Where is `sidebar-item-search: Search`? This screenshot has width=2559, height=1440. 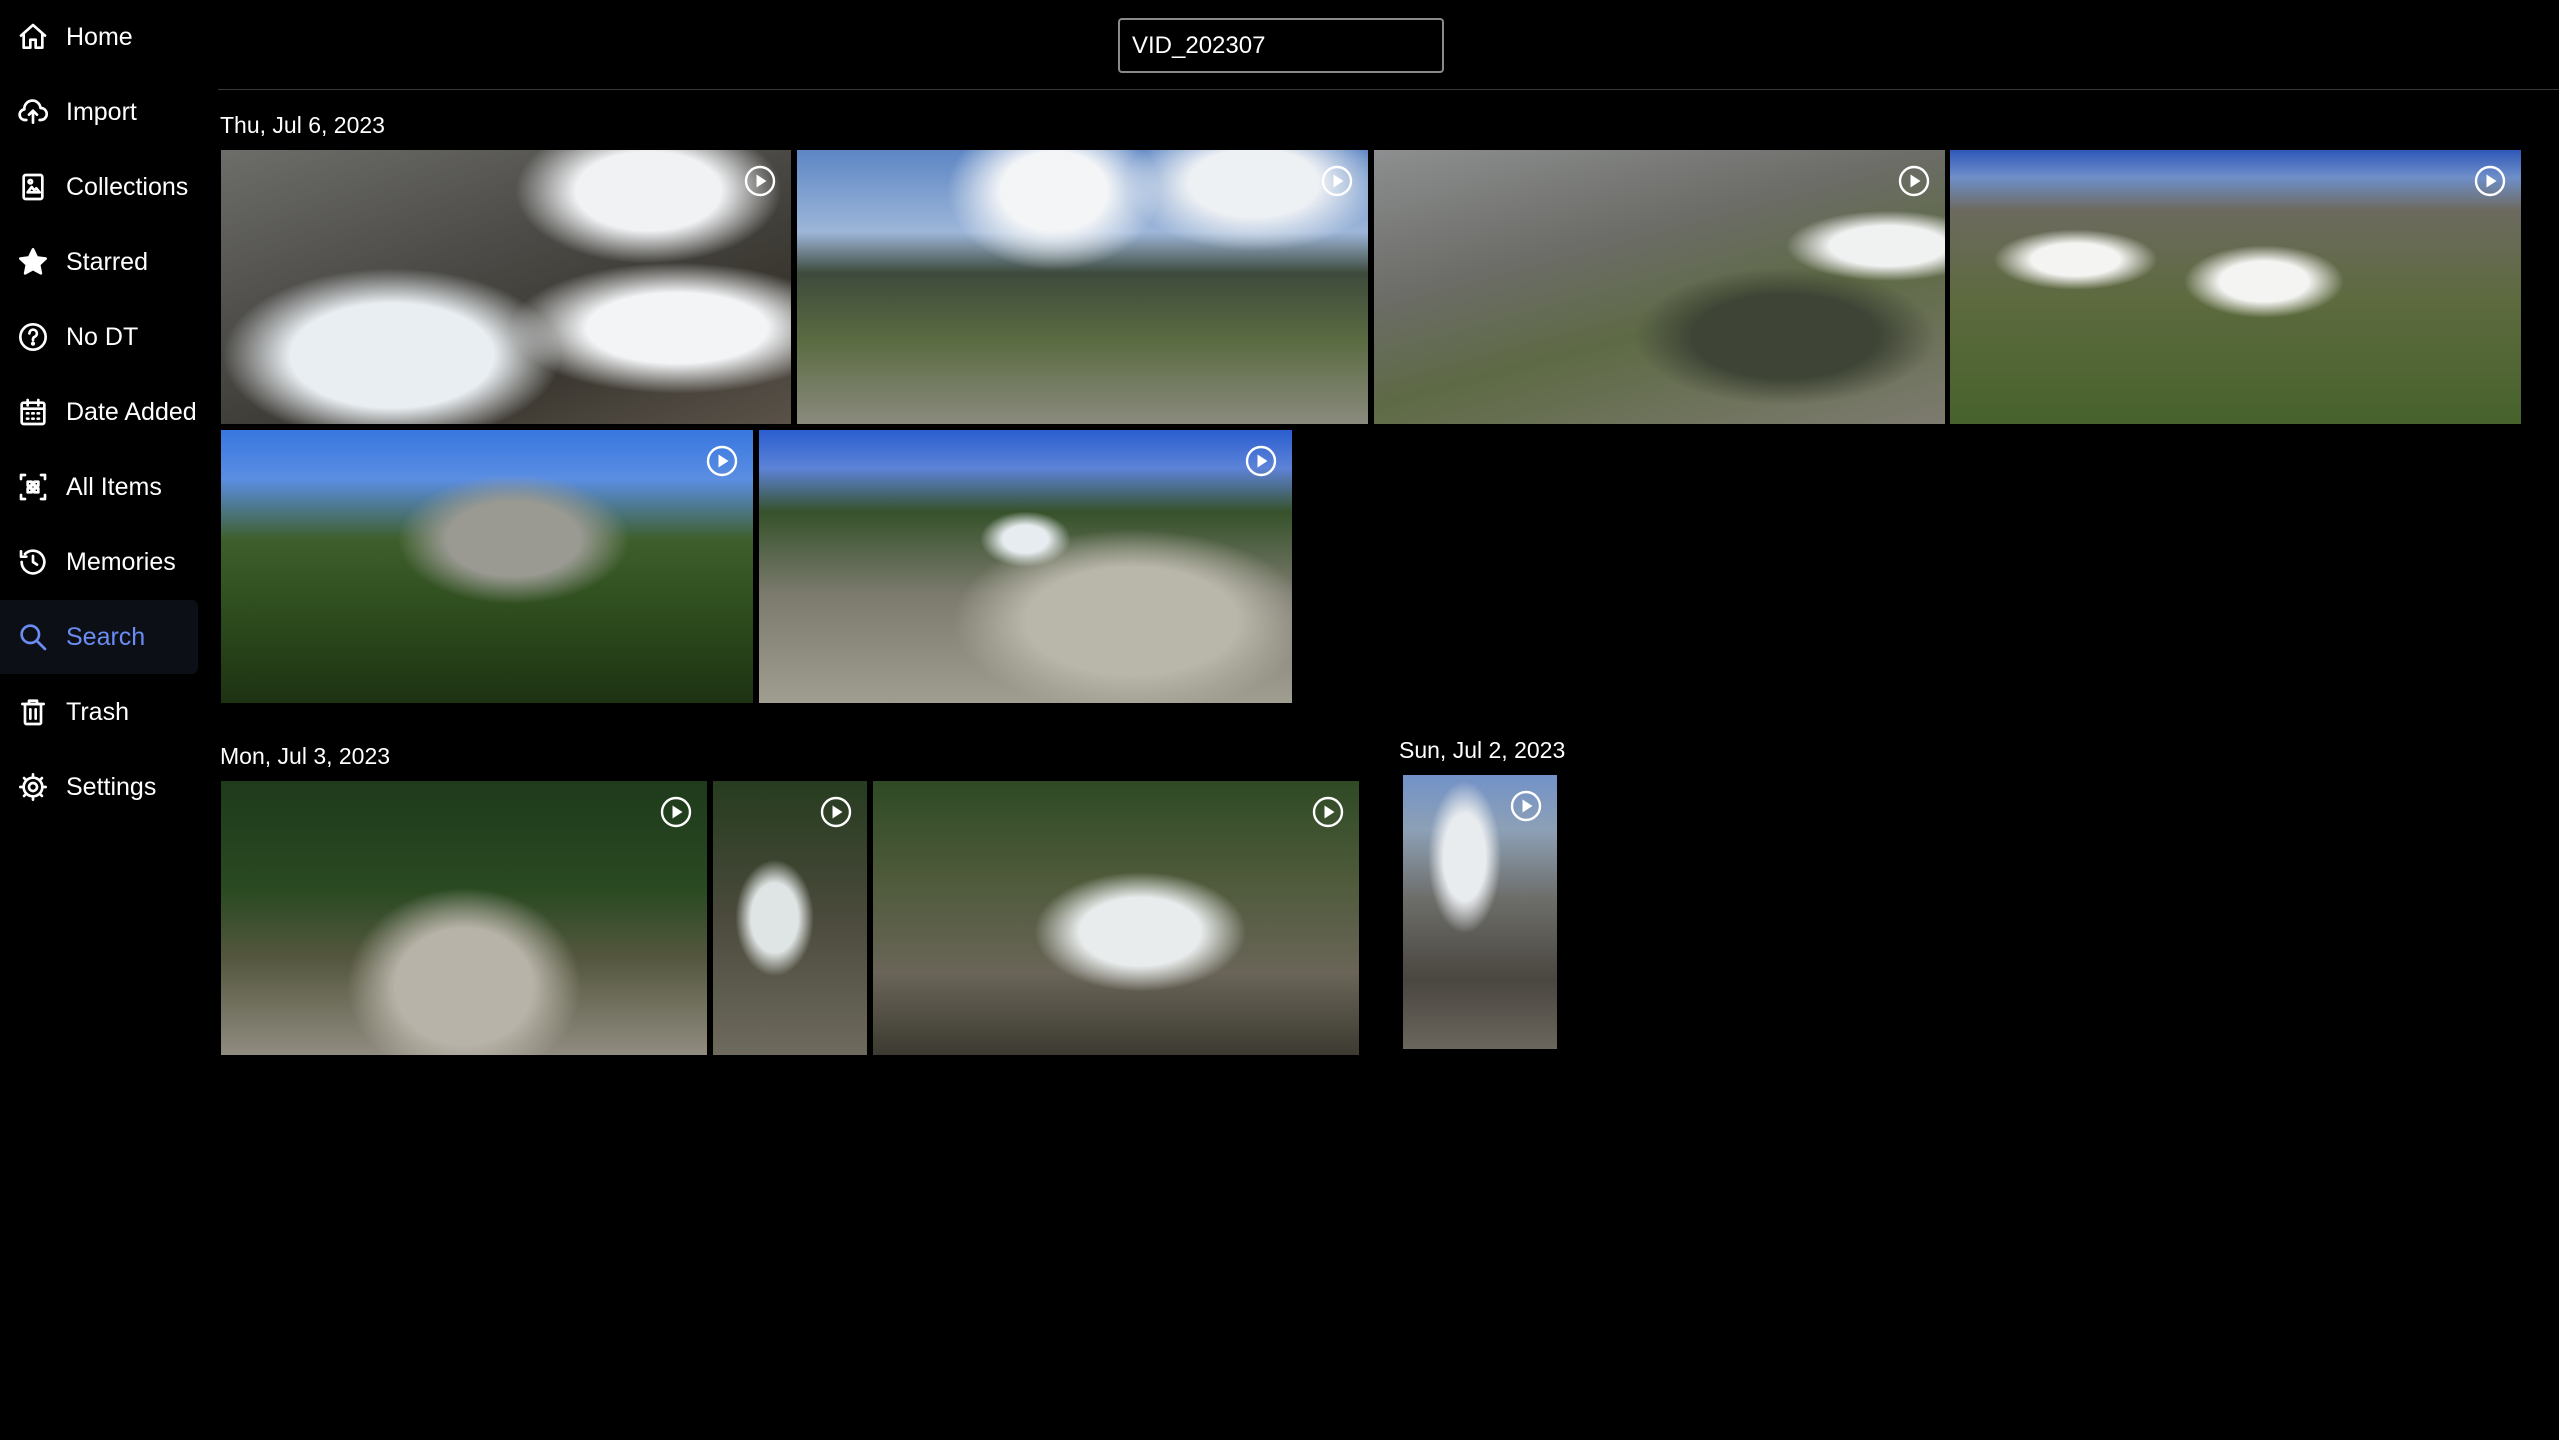 sidebar-item-search: Search is located at coordinates (99, 637).